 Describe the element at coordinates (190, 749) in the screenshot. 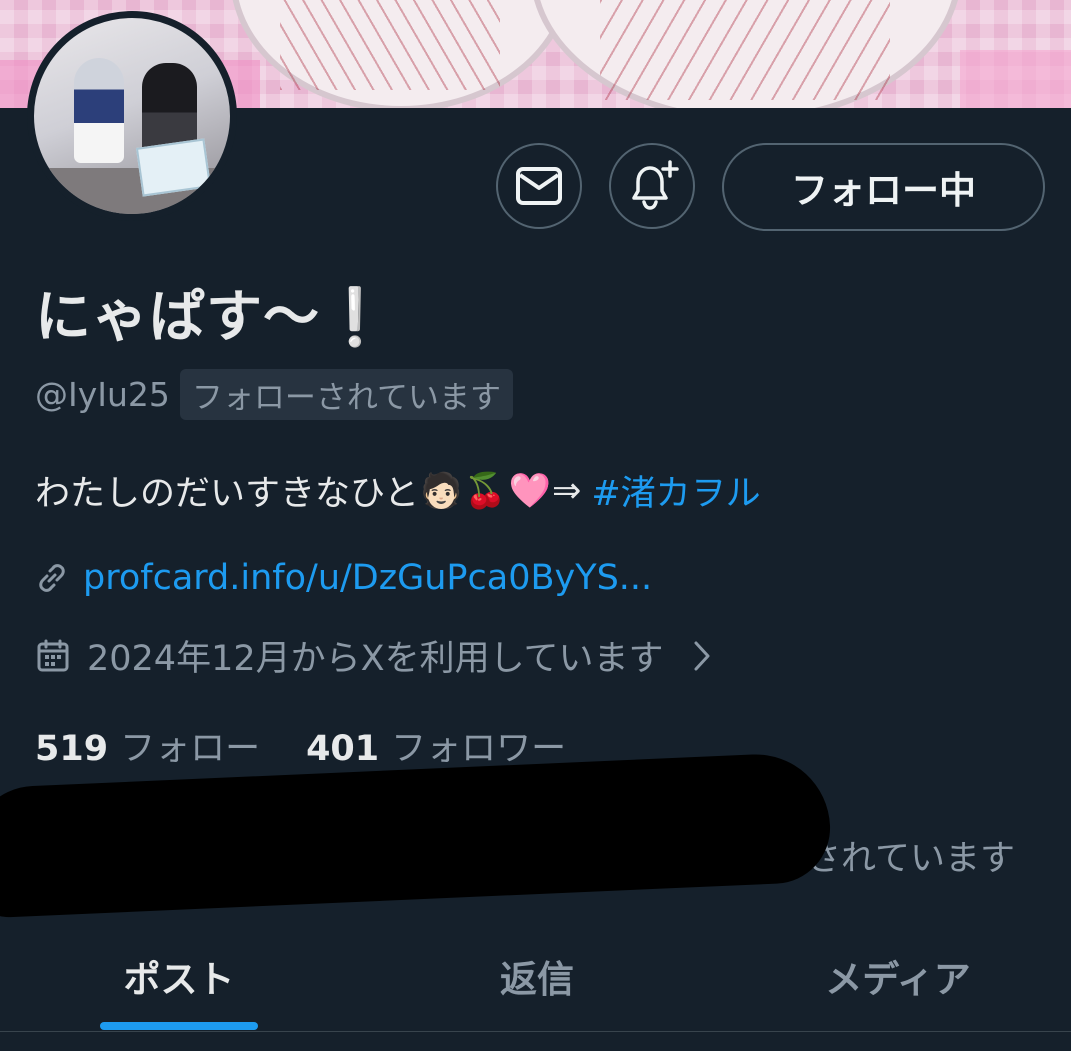

I see `following-label: フォロー` at that location.